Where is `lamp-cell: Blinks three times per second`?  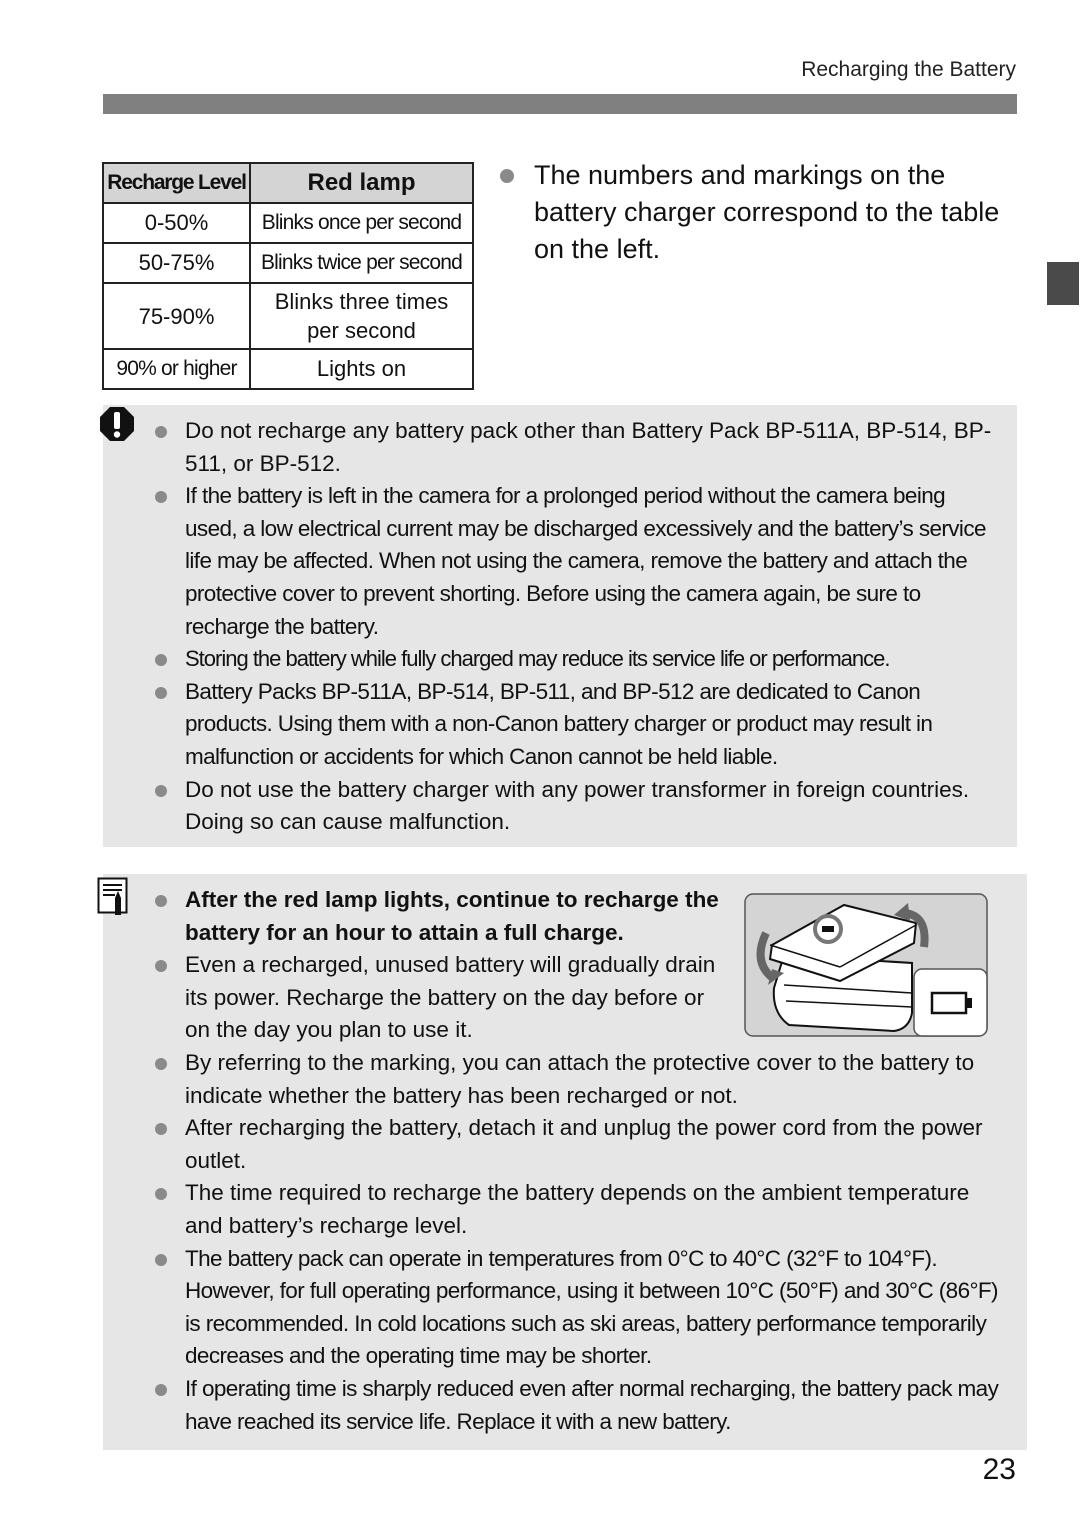 lamp-cell: Blinks three times per second is located at coordinates (361, 316).